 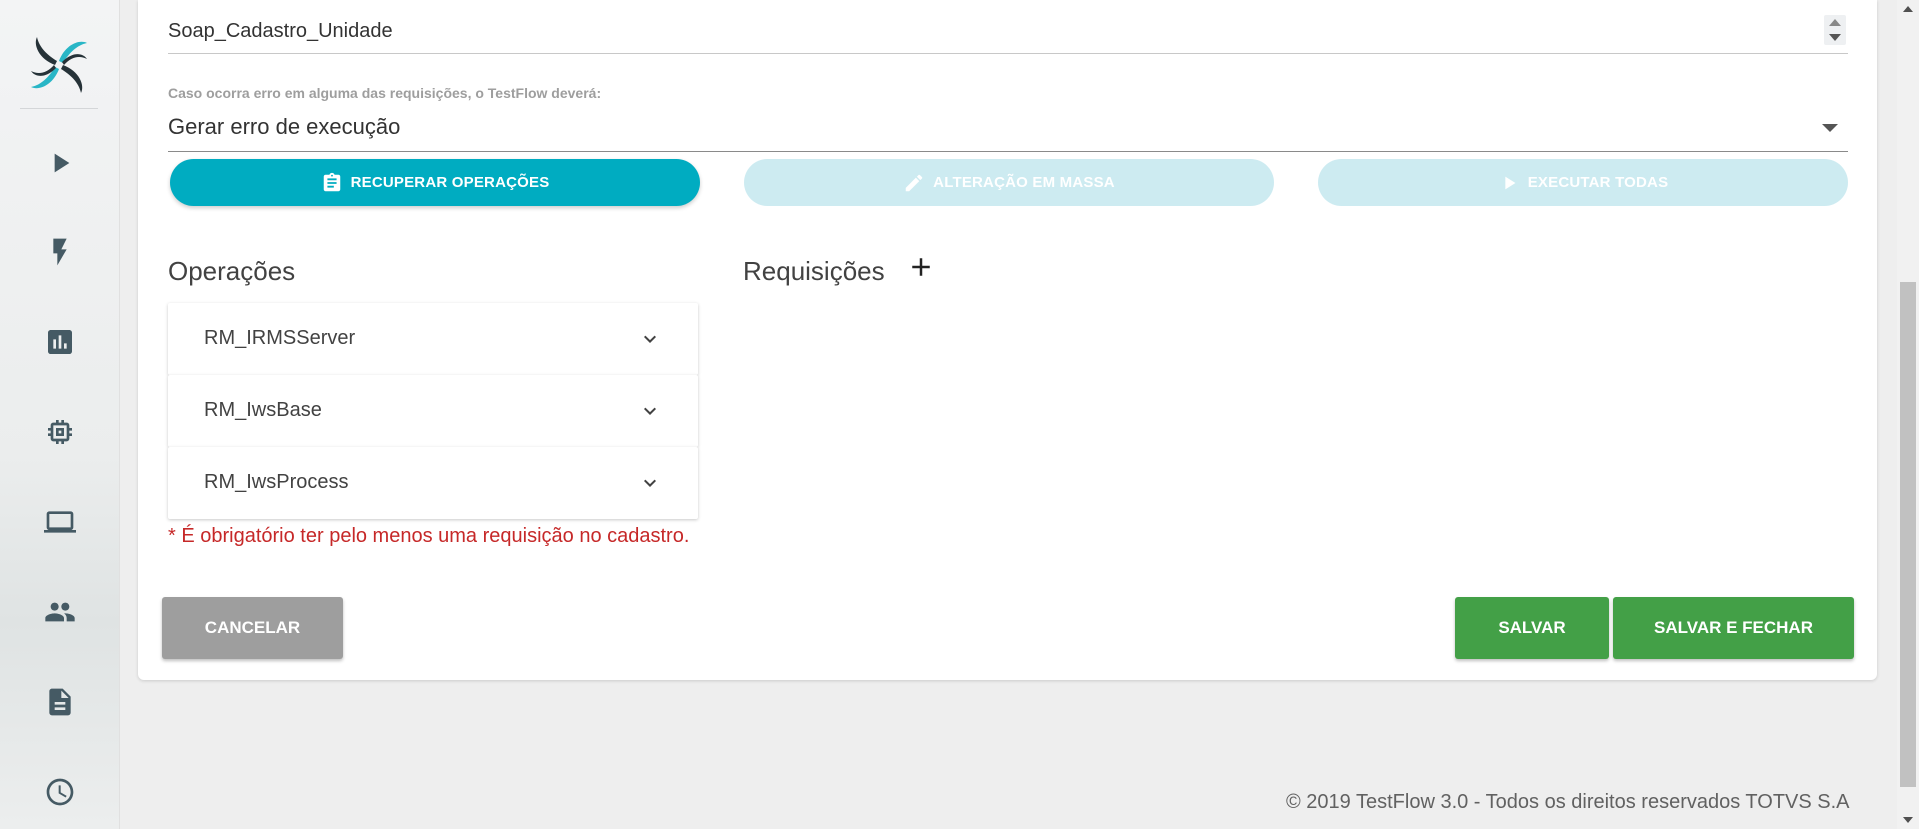 What do you see at coordinates (60, 342) in the screenshot?
I see `chart-icon` at bounding box center [60, 342].